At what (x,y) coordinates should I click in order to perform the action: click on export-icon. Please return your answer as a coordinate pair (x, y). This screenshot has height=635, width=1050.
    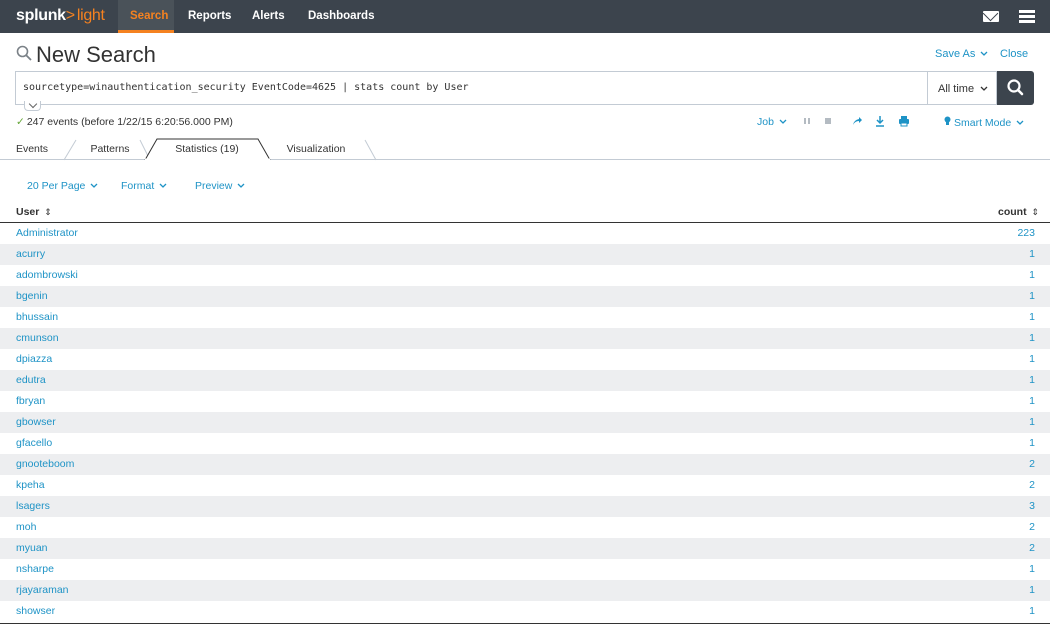
    Looking at the image, I should click on (880, 121).